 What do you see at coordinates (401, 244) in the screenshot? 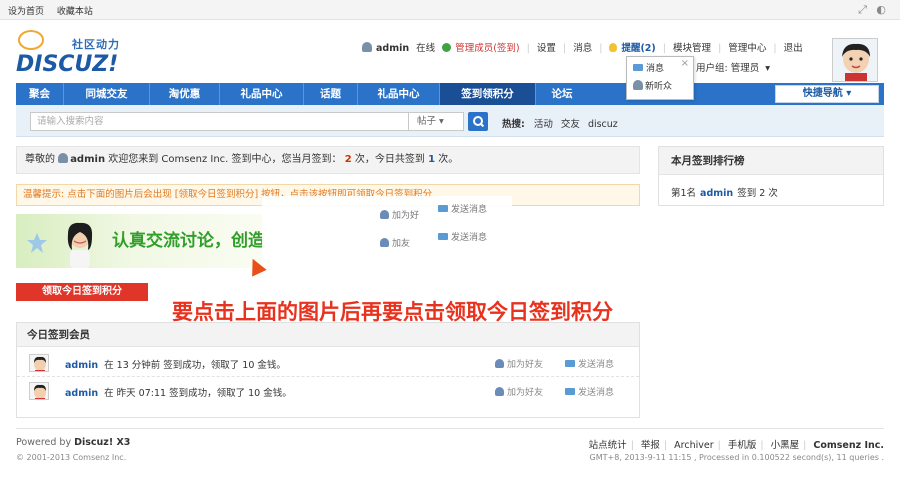
I see `ghost-add-friend-label: 加友` at bounding box center [401, 244].